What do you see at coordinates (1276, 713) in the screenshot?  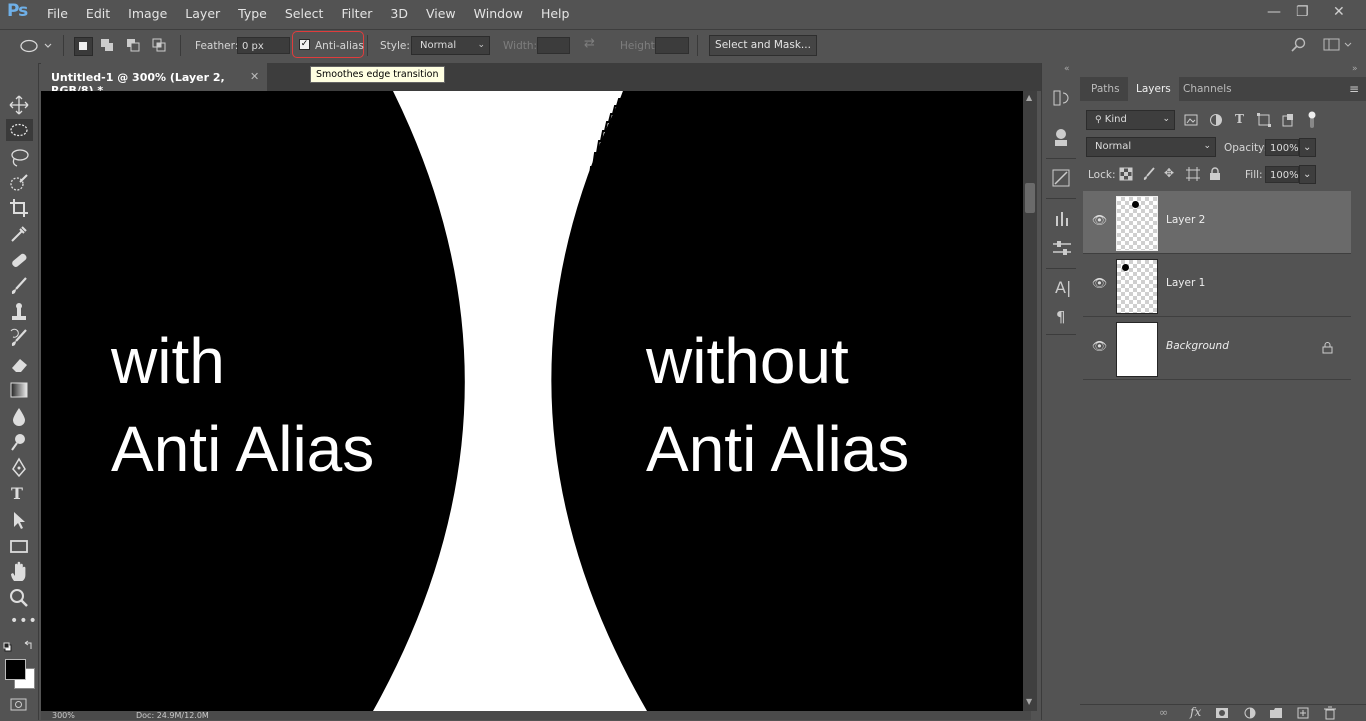 I see `new-group-icon` at bounding box center [1276, 713].